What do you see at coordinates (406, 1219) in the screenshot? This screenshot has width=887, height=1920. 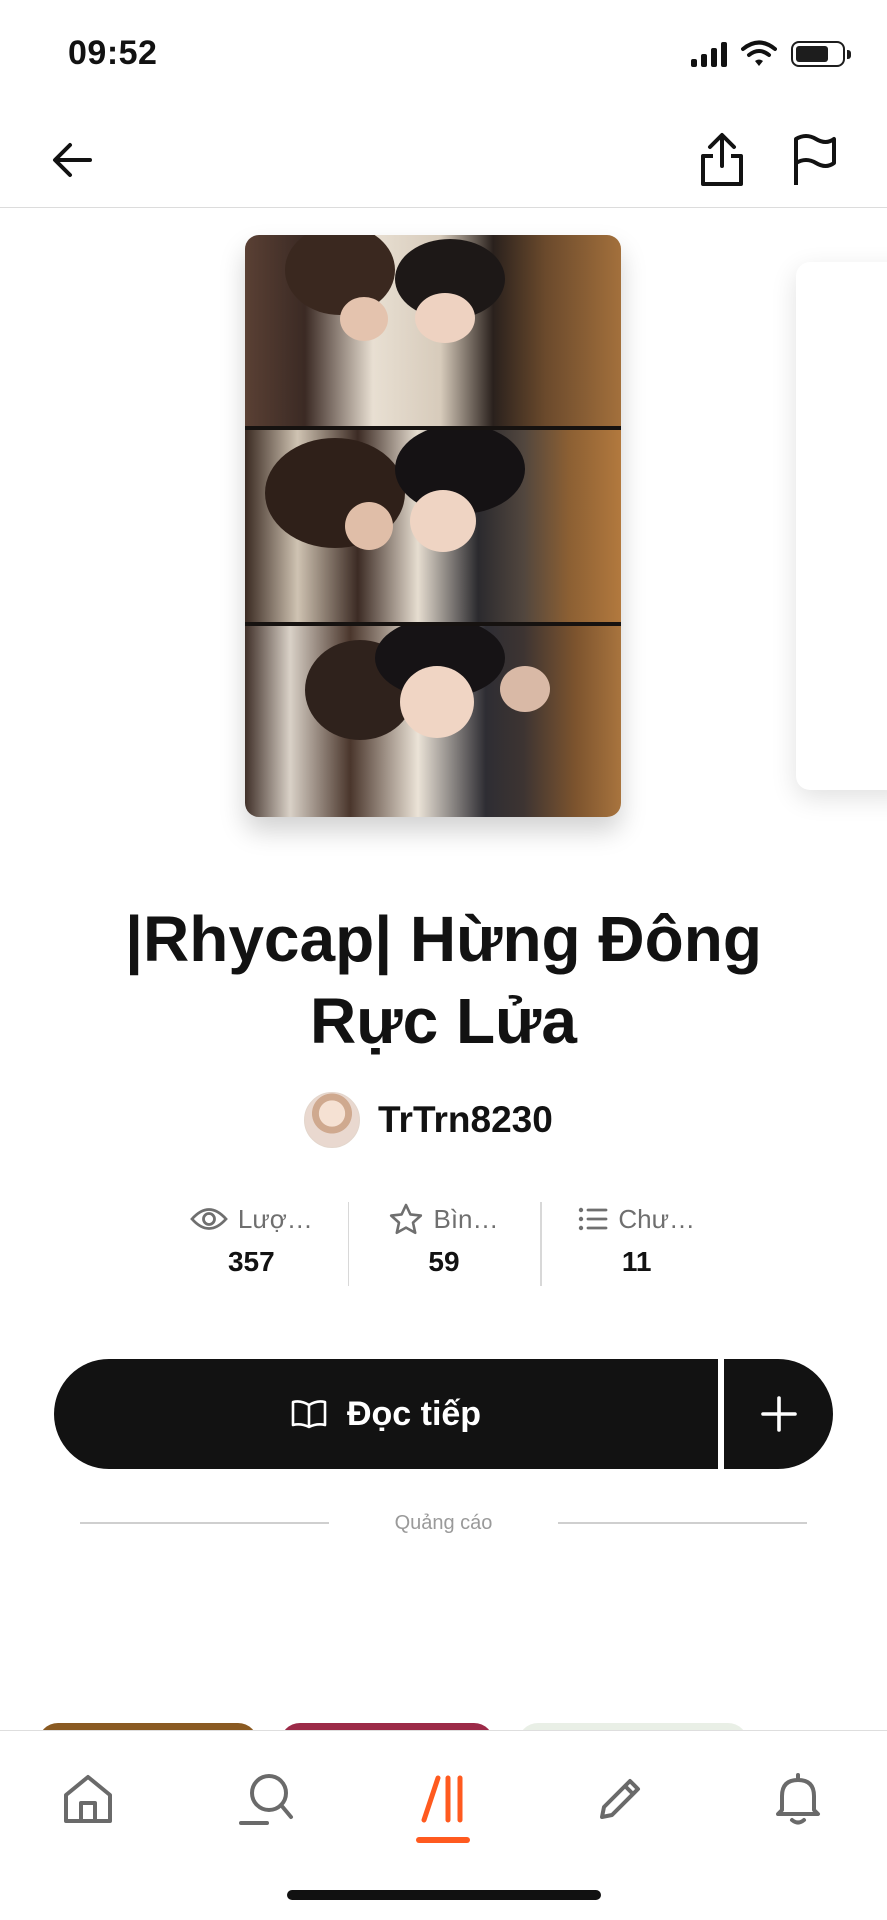 I see `star-icon` at bounding box center [406, 1219].